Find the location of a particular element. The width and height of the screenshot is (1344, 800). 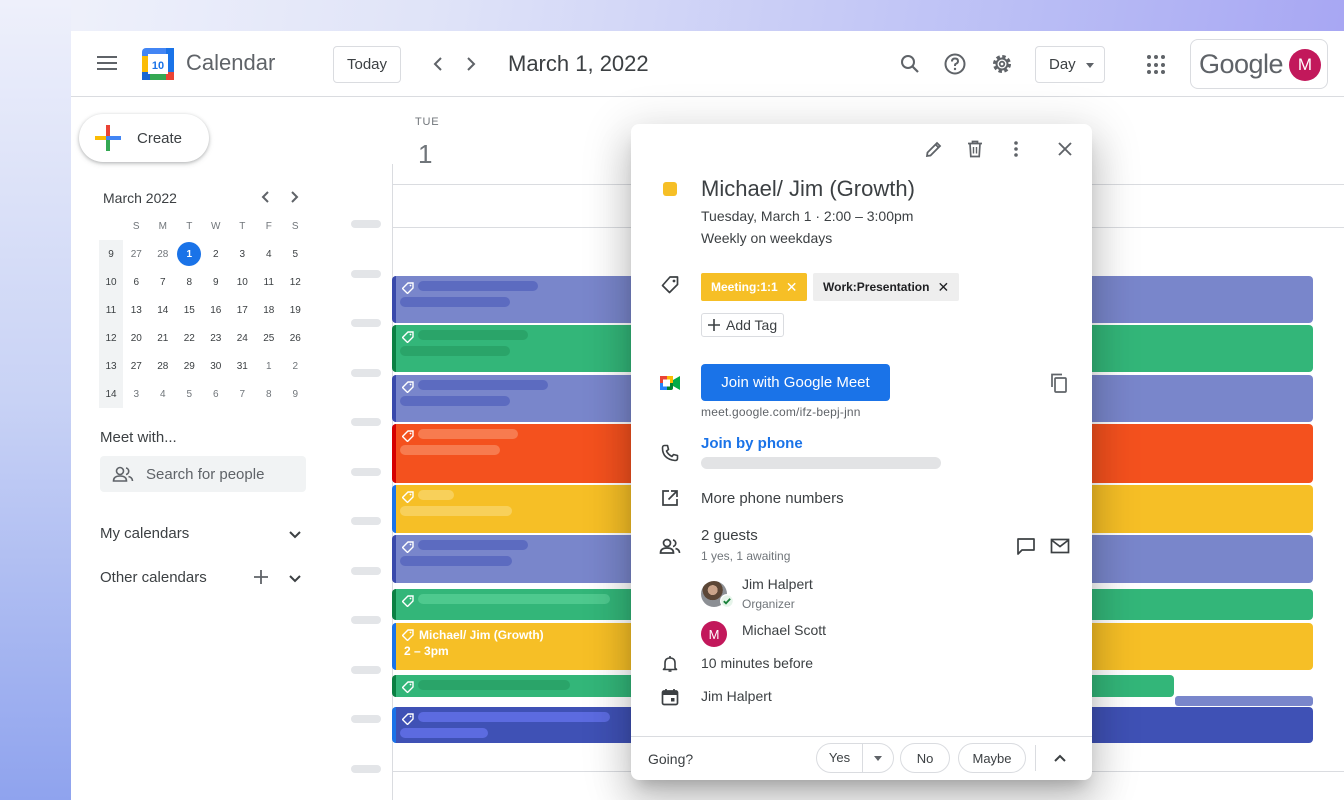

copy-icon is located at coordinates (1059, 383).